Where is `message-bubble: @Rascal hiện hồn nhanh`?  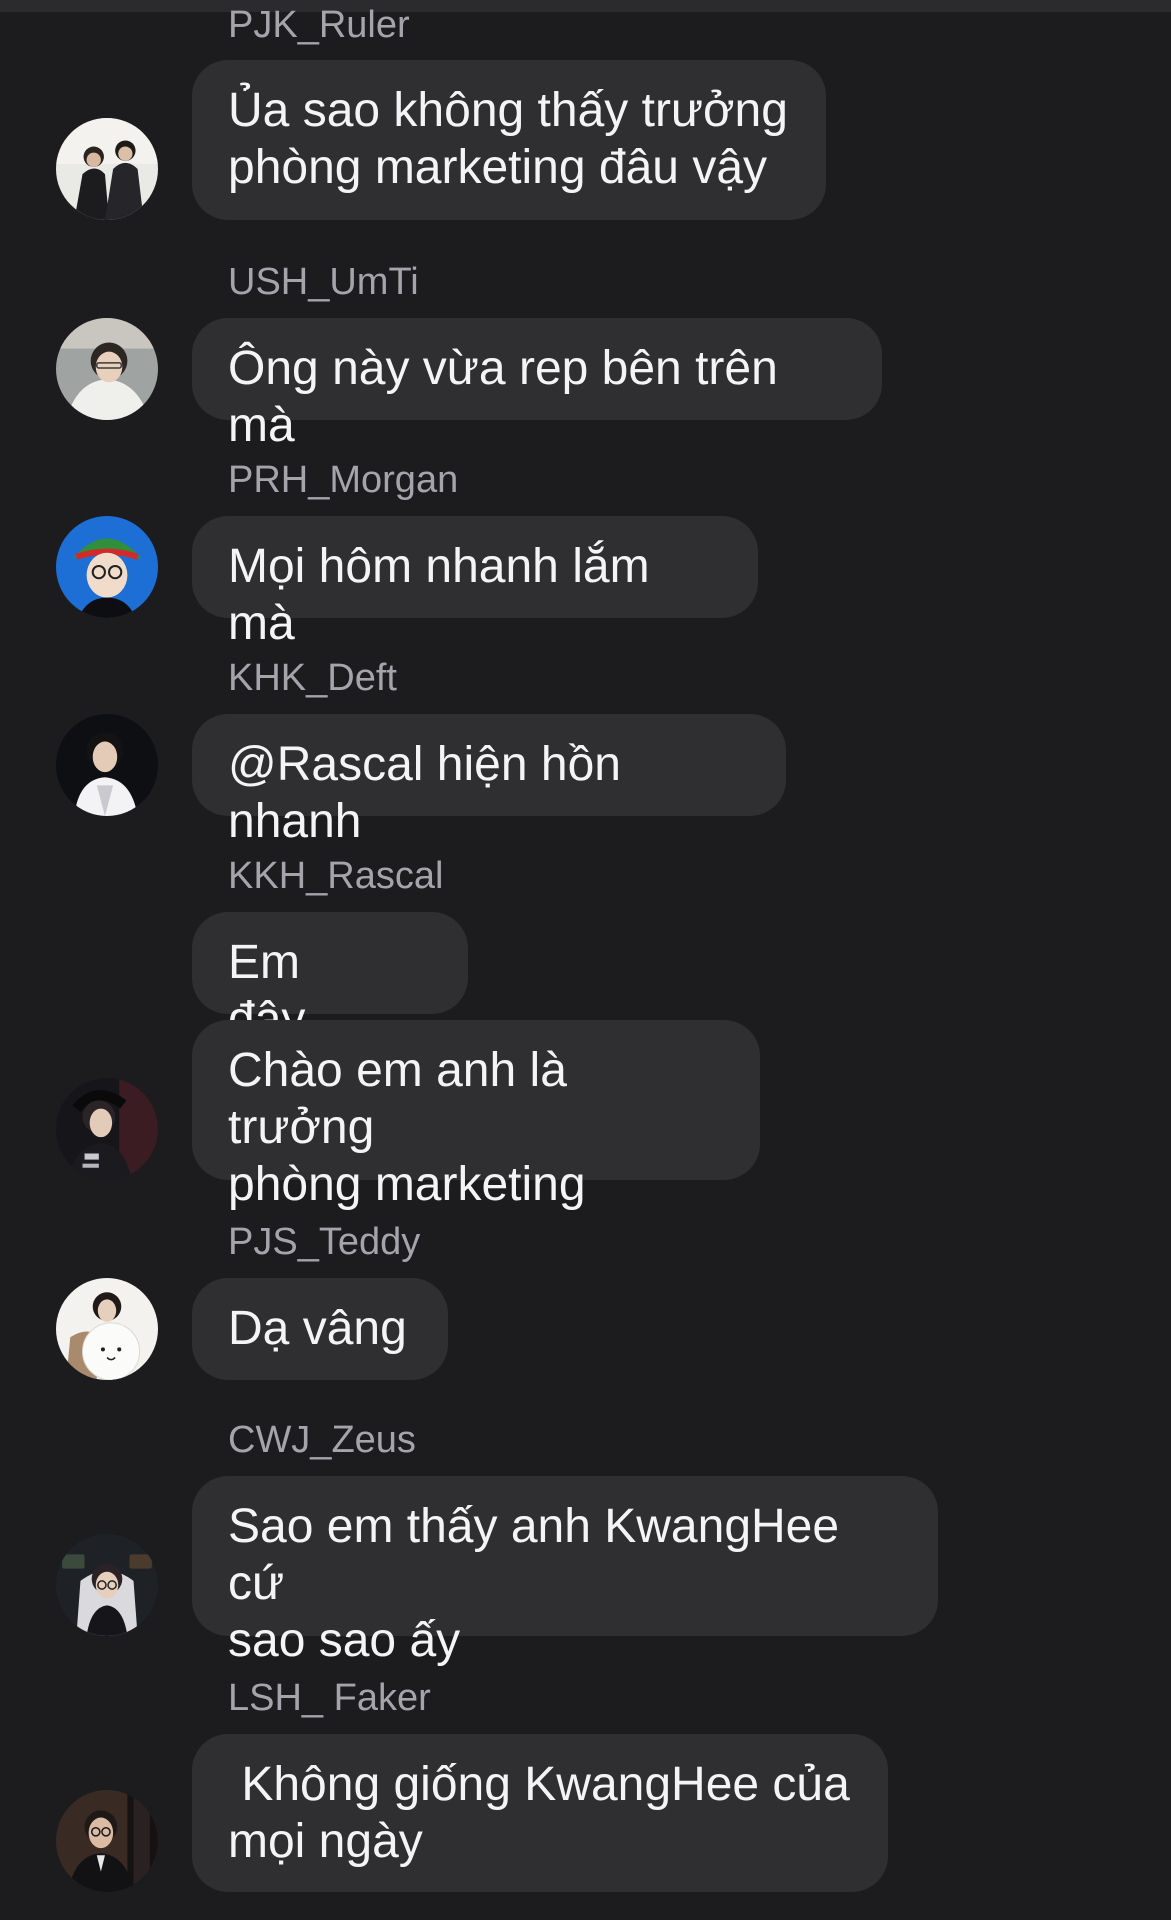
message-bubble: @Rascal hiện hồn nhanh is located at coordinates (489, 781).